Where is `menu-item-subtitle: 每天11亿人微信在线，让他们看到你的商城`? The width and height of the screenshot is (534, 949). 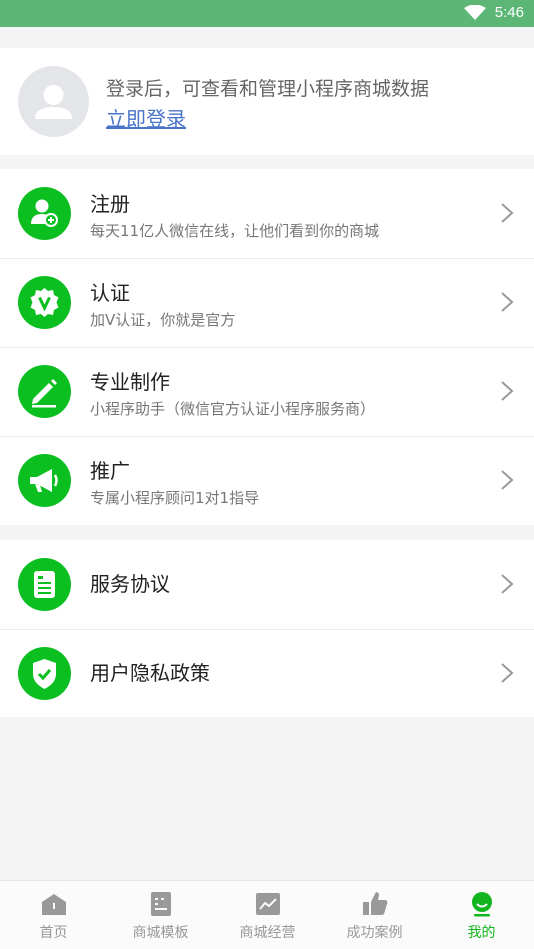
menu-item-subtitle: 每天11亿人微信在线，让他们看到你的商城 is located at coordinates (235, 231).